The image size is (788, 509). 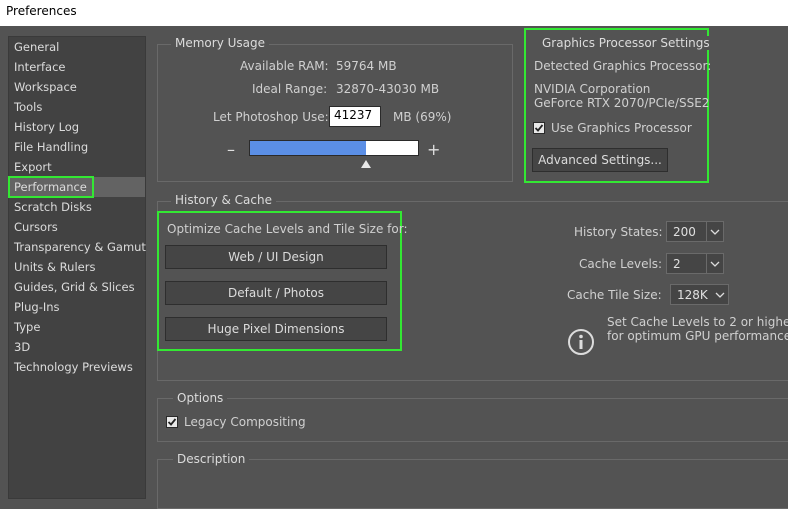 I want to click on default-photos-button: Default / Photos, so click(x=276, y=293).